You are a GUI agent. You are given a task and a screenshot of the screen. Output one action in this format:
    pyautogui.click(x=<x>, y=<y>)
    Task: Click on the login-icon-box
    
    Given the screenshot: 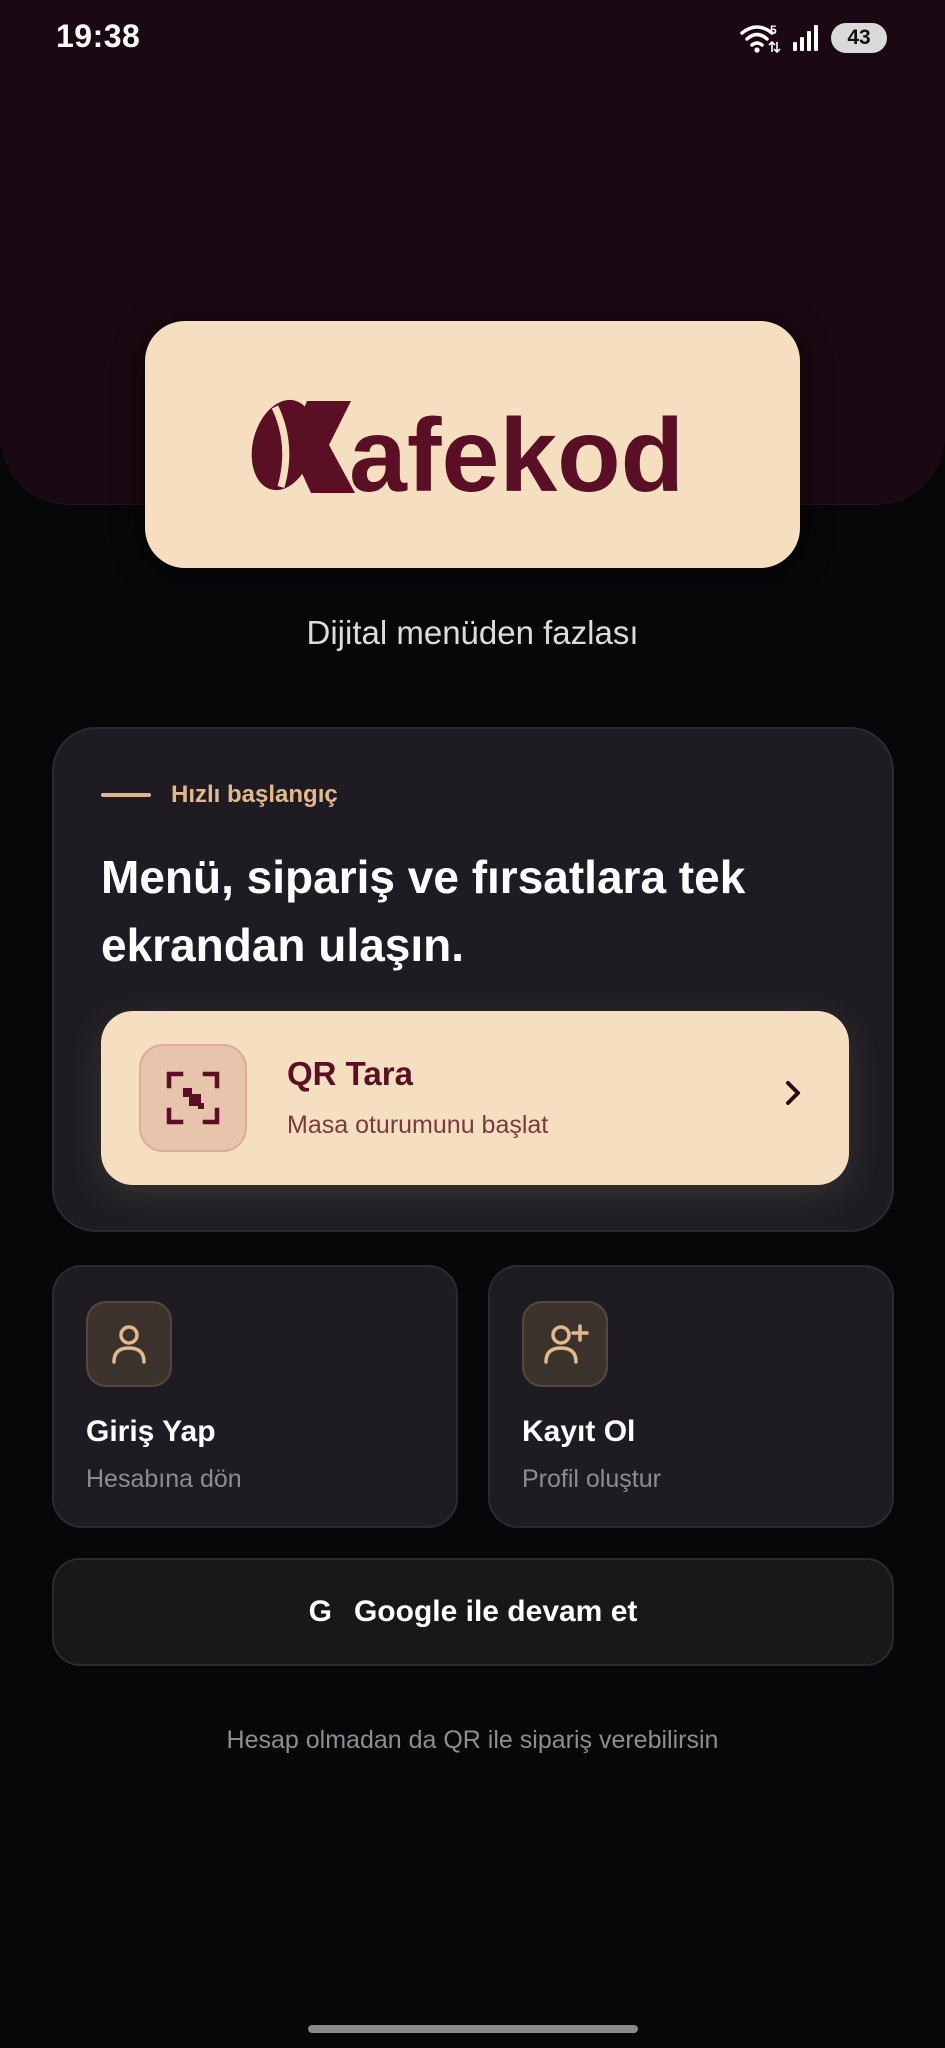 What is the action you would take?
    pyautogui.click(x=129, y=1344)
    